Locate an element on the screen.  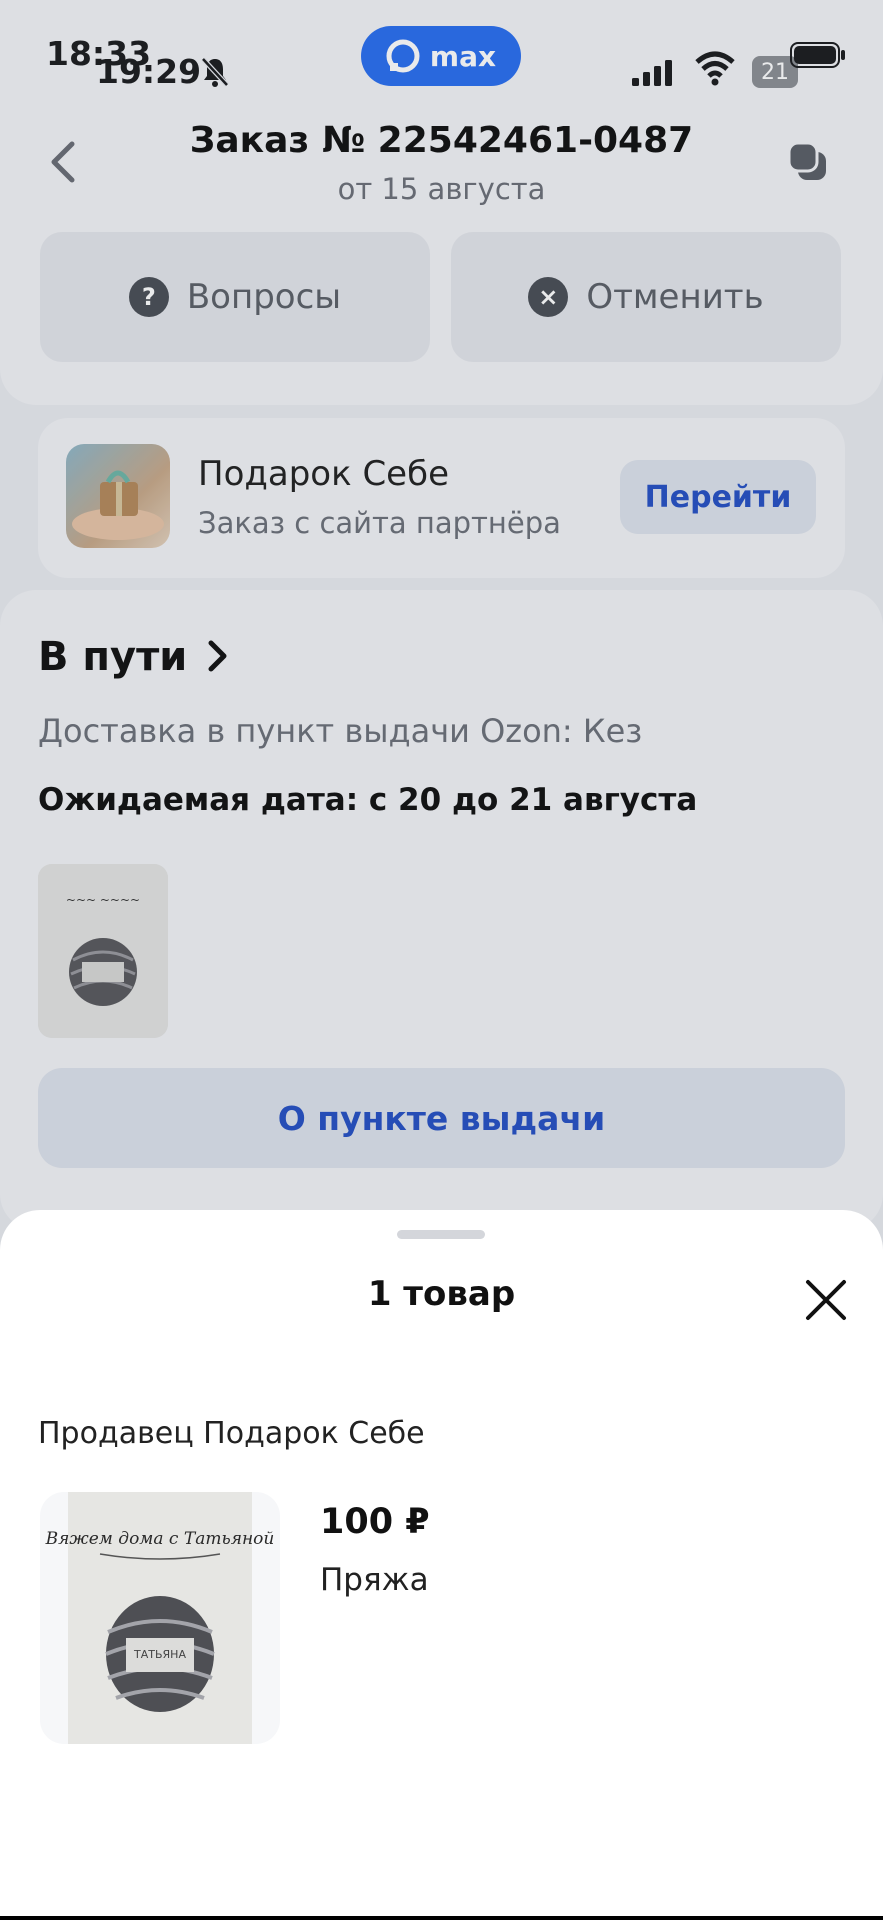
sheet-grabber is located at coordinates (441, 1234).